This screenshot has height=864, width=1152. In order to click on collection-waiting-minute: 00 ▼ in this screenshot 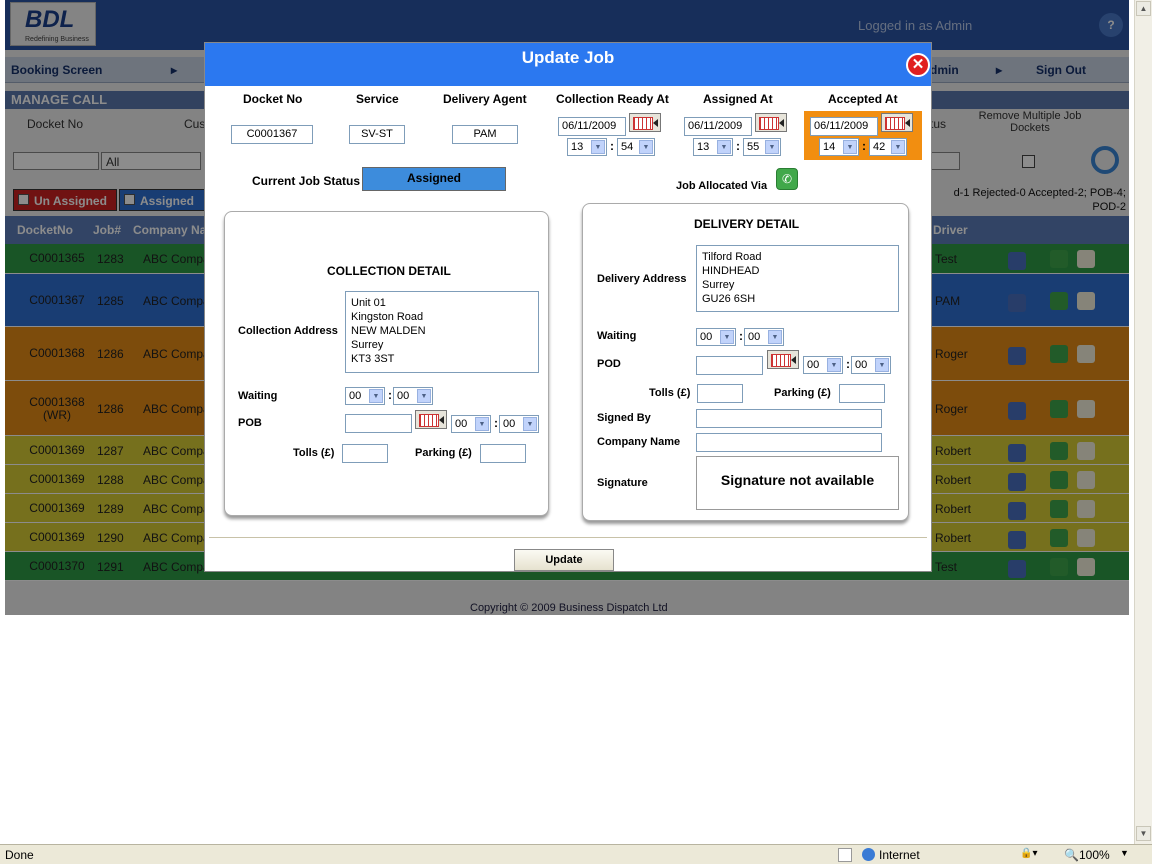, I will do `click(413, 396)`.